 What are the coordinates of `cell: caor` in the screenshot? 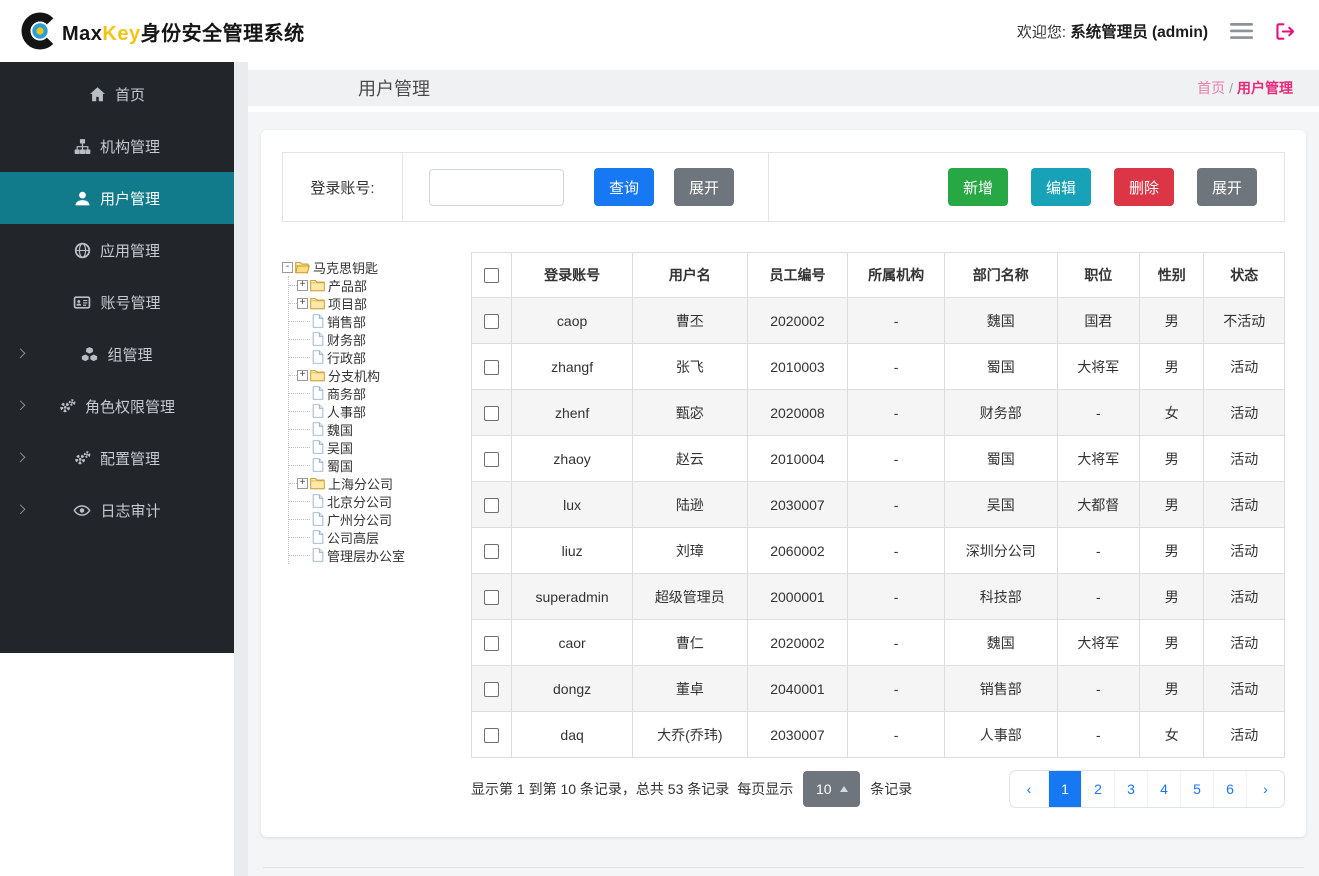 It's located at (572, 642).